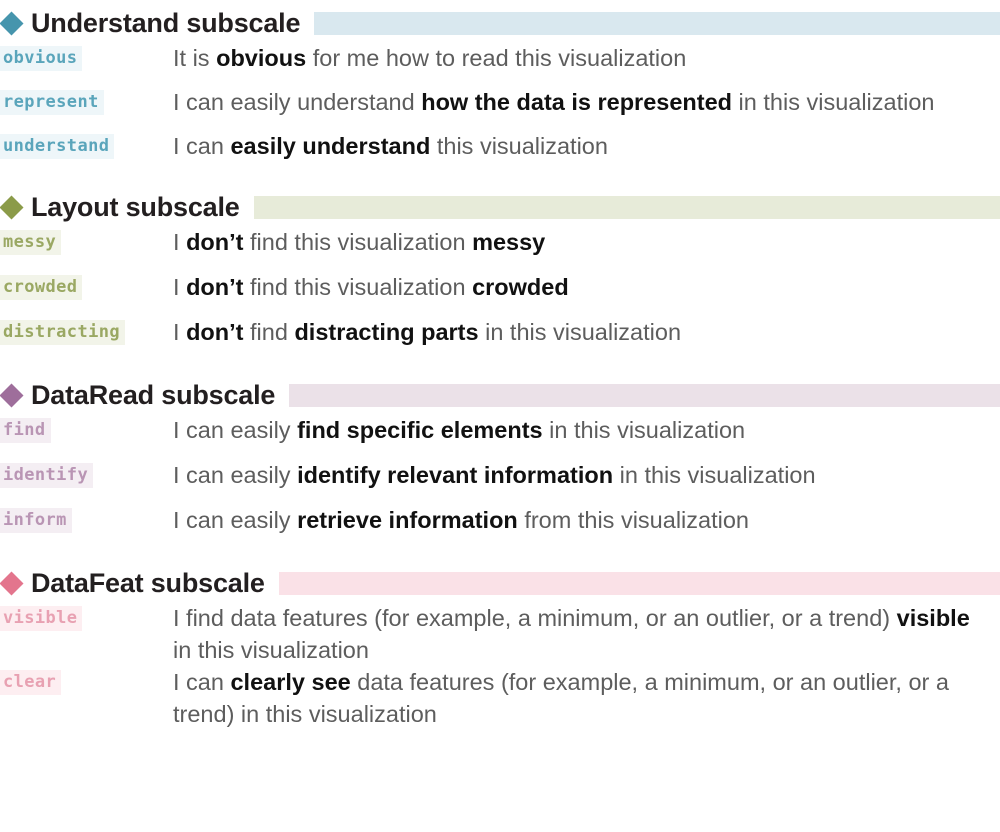 The image size is (1000, 832). I want to click on statement-emphasis: how the data is represented, so click(577, 102).